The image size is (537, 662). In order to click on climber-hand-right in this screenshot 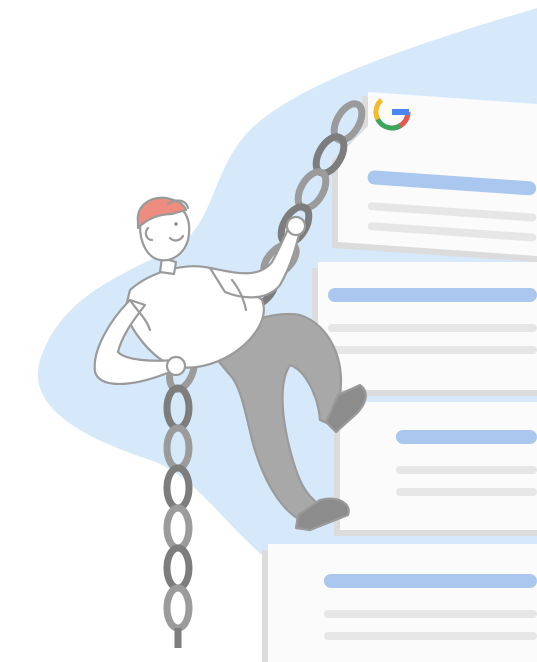, I will do `click(296, 226)`.